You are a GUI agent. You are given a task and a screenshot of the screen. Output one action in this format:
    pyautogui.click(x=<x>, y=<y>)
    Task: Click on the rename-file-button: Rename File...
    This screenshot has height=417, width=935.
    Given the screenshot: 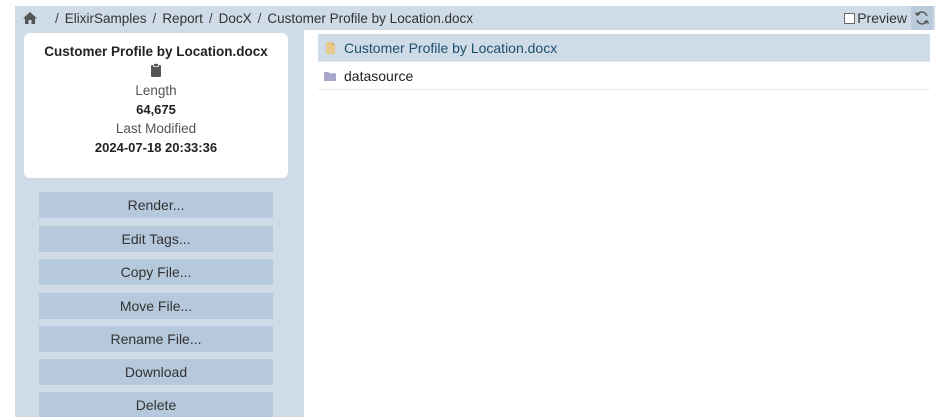 What is the action you would take?
    pyautogui.click(x=156, y=339)
    